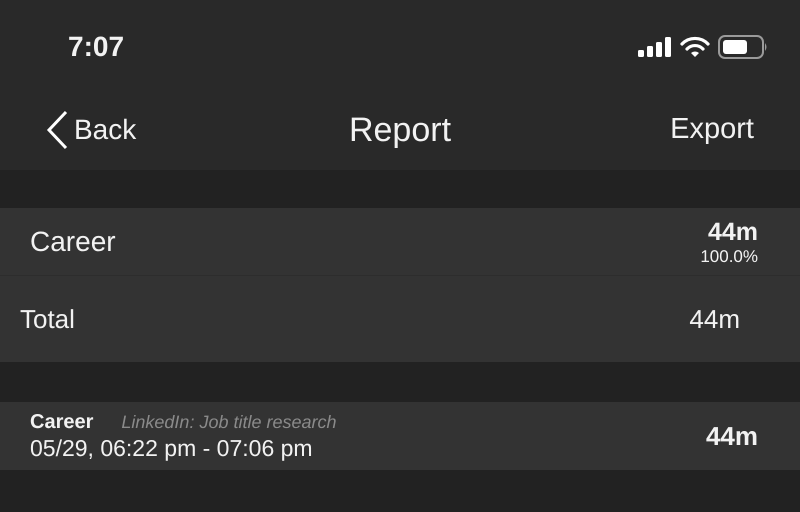  Describe the element at coordinates (229, 422) in the screenshot. I see `entry-note: LinkedIn: Job title research` at that location.